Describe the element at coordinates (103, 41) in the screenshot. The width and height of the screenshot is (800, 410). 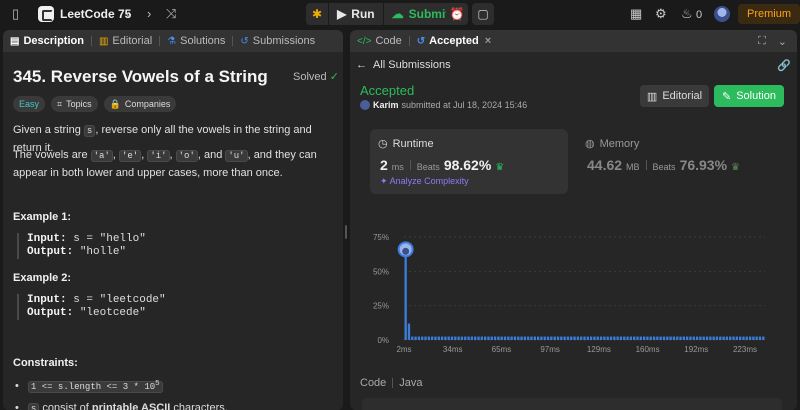
I see `book-icon: ▥` at that location.